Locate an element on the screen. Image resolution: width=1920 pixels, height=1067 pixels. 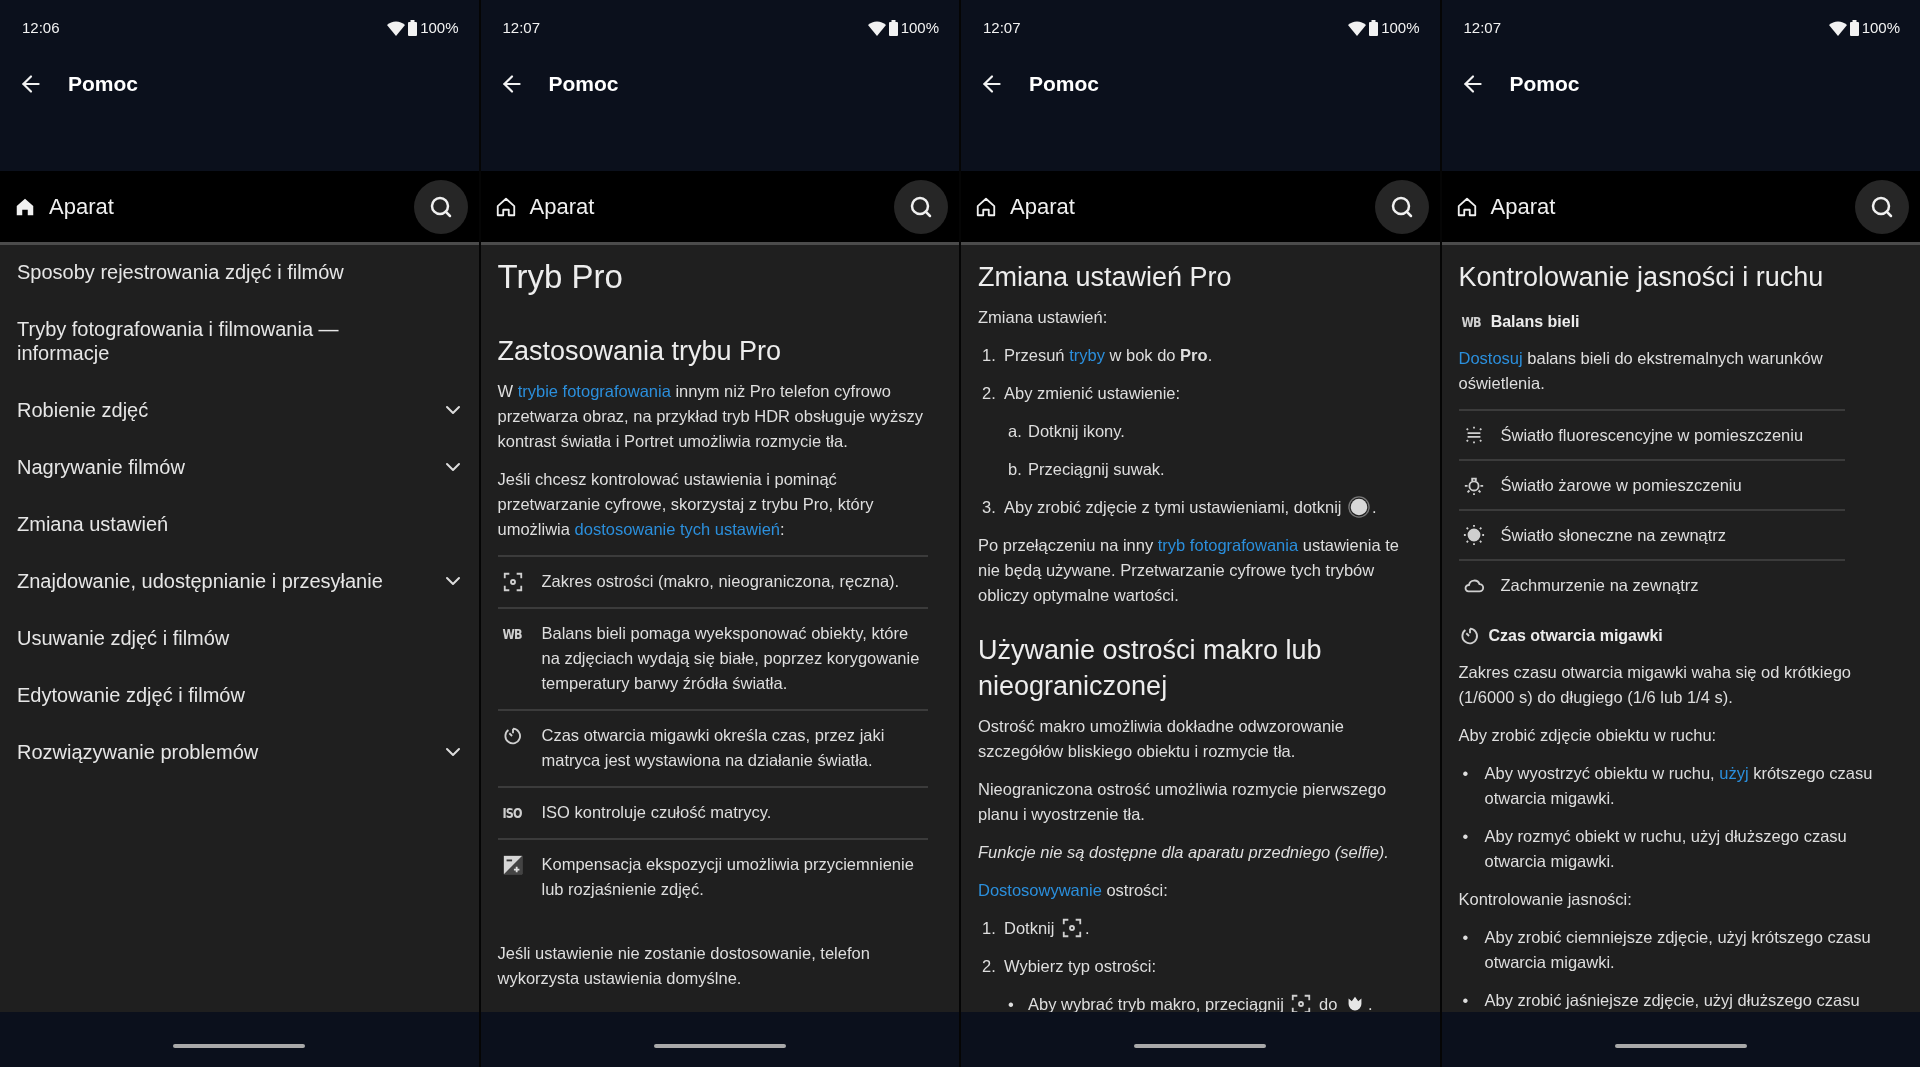
label-icon: WB is located at coordinates (1470, 321).